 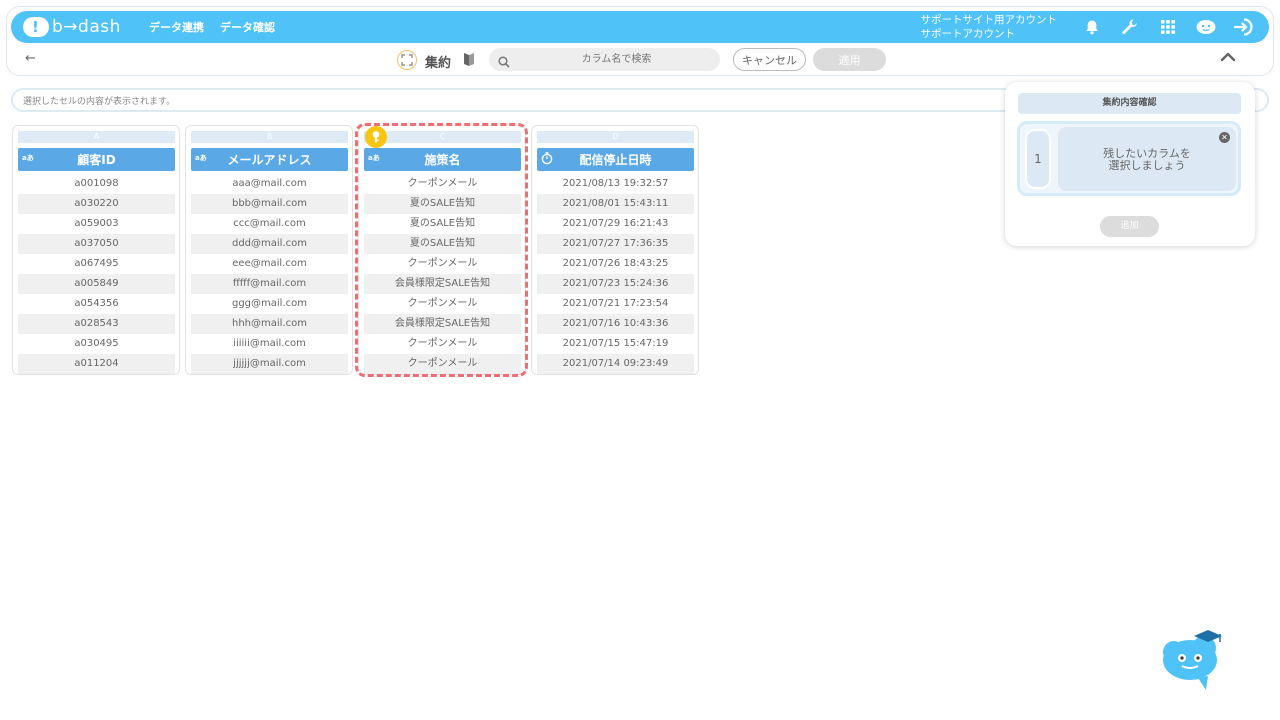 What do you see at coordinates (504, 62) in the screenshot?
I see `search-icon` at bounding box center [504, 62].